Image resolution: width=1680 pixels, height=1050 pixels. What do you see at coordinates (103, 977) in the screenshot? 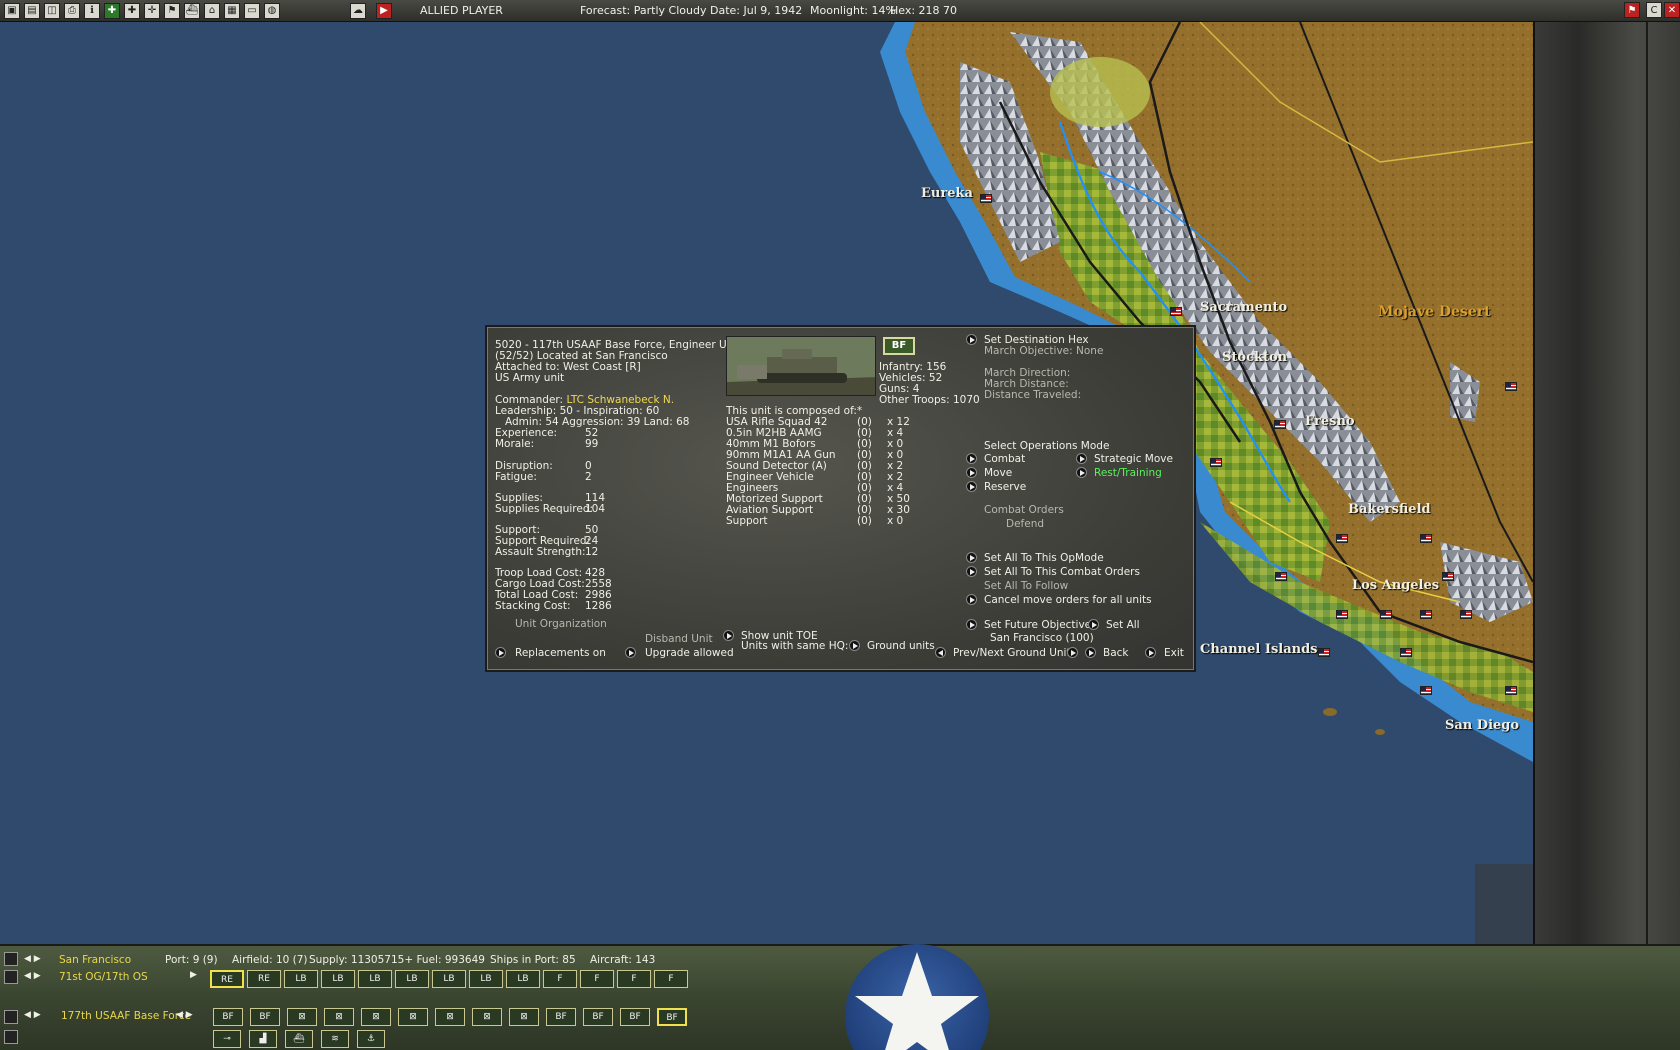
I see `air-unit-name: 71st OG/17th OS` at bounding box center [103, 977].